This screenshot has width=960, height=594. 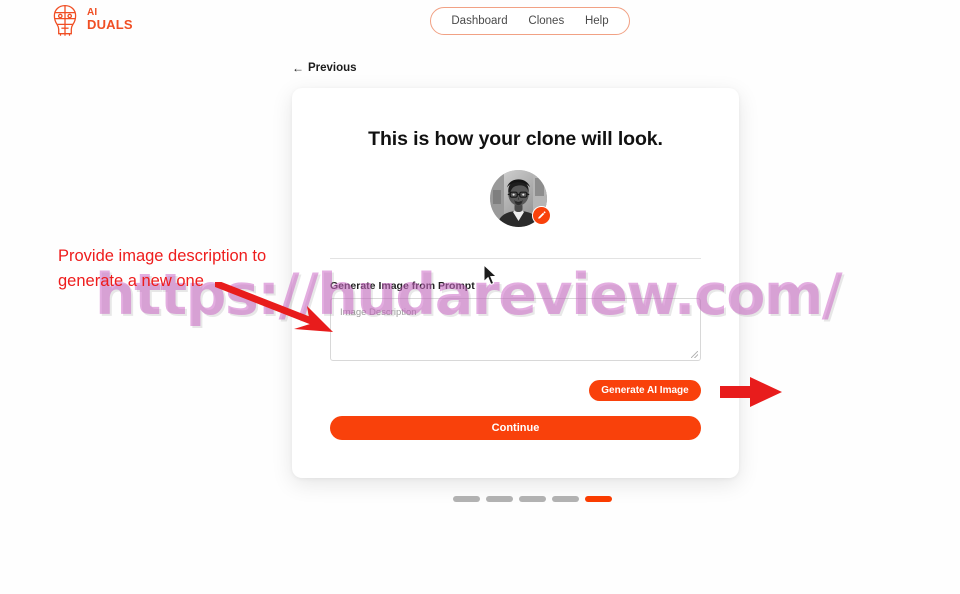 What do you see at coordinates (694, 354) in the screenshot?
I see `textarea-resize-handle` at bounding box center [694, 354].